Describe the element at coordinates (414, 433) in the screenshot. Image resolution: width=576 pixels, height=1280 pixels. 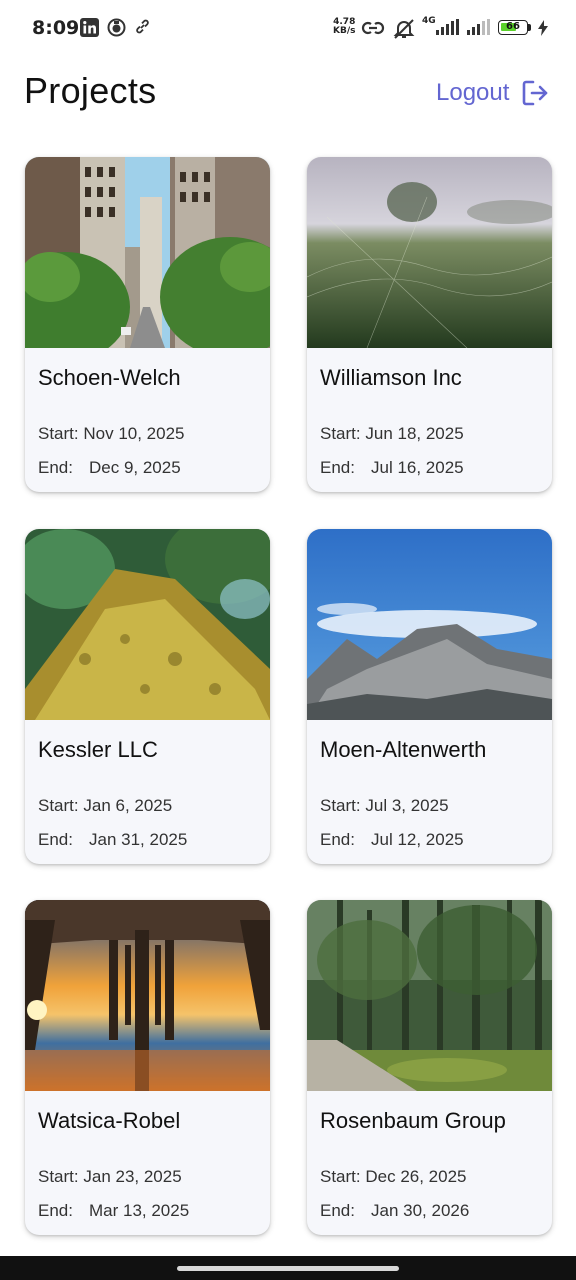
I see `start-date-value: Jun 18, 2025` at that location.